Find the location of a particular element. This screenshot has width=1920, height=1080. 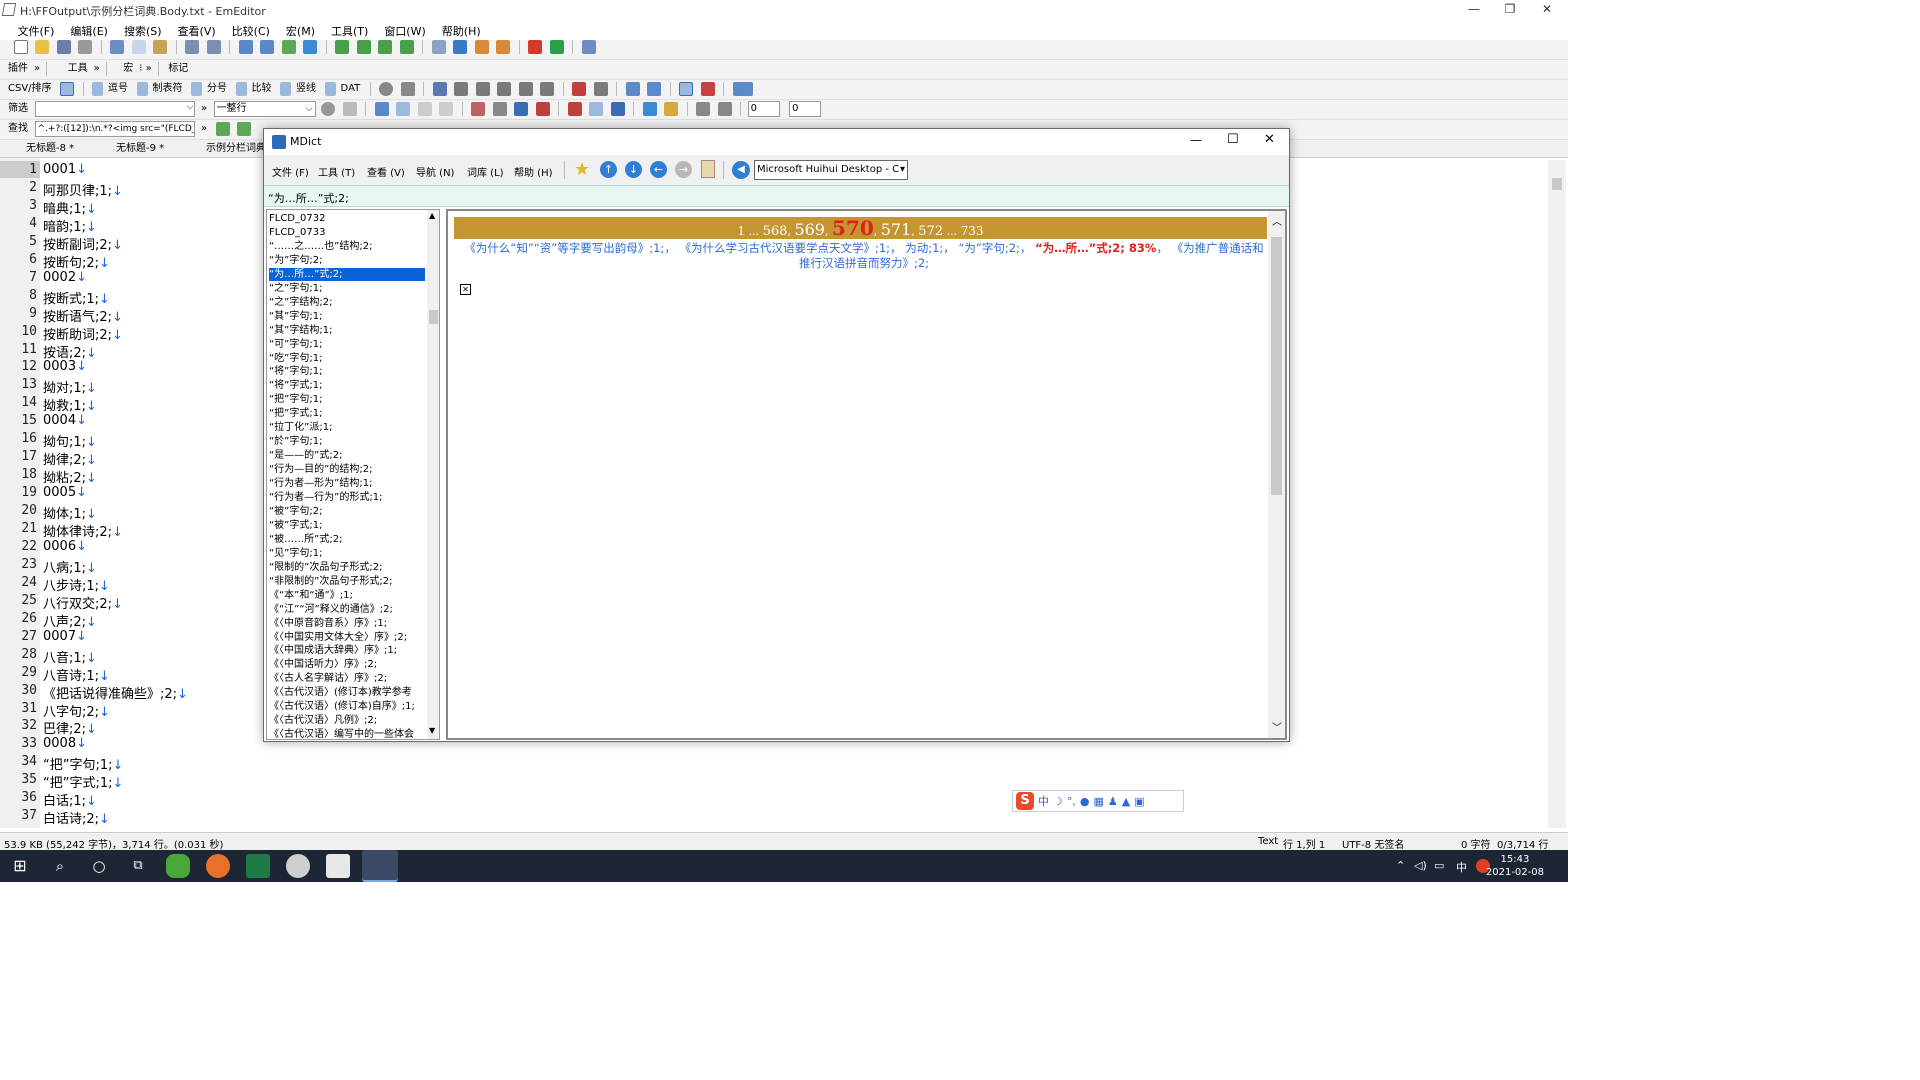

page-572-link: 572 is located at coordinates (930, 231).